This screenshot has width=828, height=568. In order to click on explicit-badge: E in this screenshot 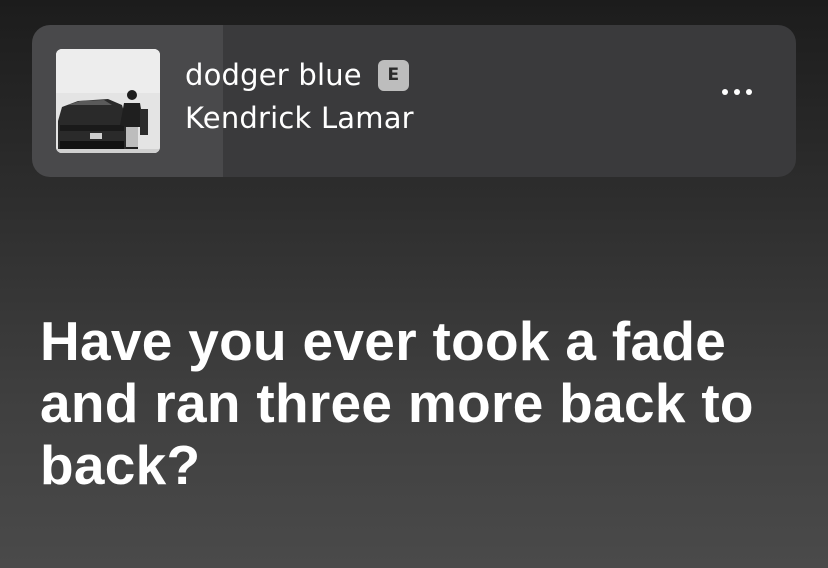, I will do `click(393, 75)`.